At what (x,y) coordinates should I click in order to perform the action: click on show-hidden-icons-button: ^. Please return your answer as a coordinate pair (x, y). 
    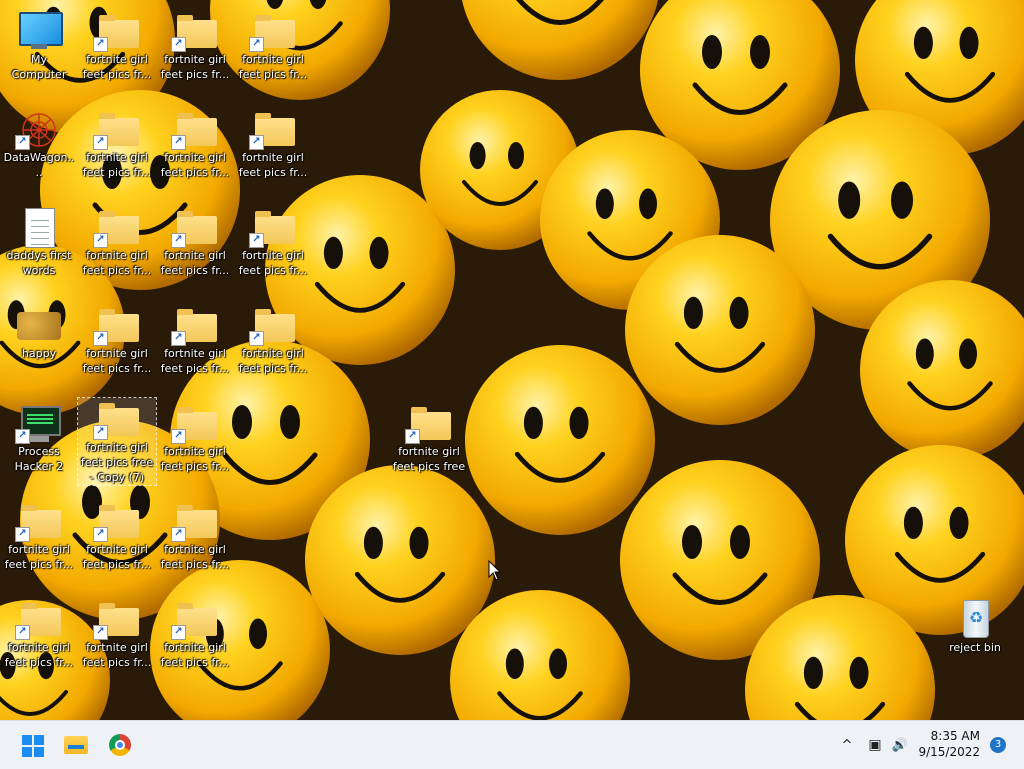
    Looking at the image, I should click on (847, 745).